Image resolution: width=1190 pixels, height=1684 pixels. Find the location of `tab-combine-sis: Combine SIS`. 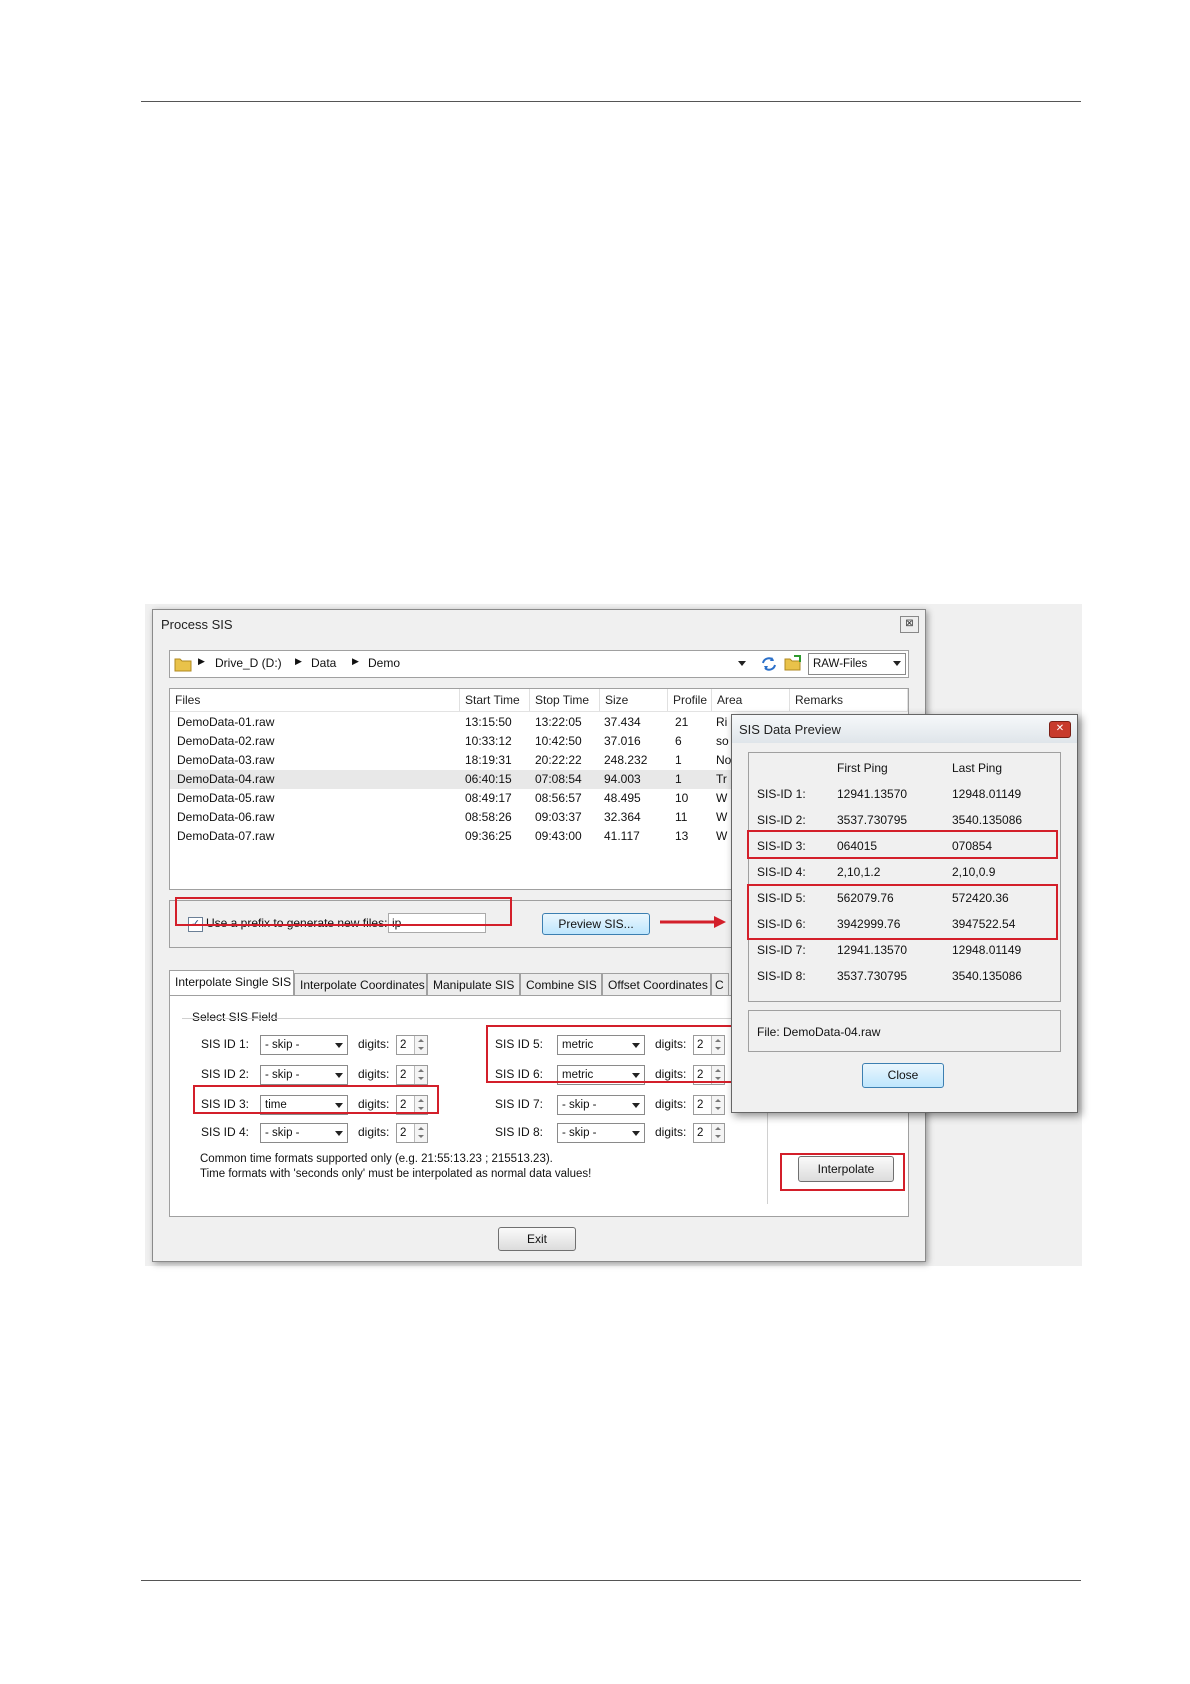

tab-combine-sis: Combine SIS is located at coordinates (561, 984).